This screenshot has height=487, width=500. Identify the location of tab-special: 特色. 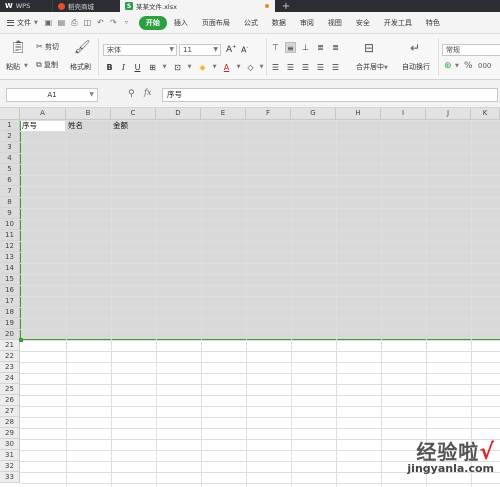
(433, 23).